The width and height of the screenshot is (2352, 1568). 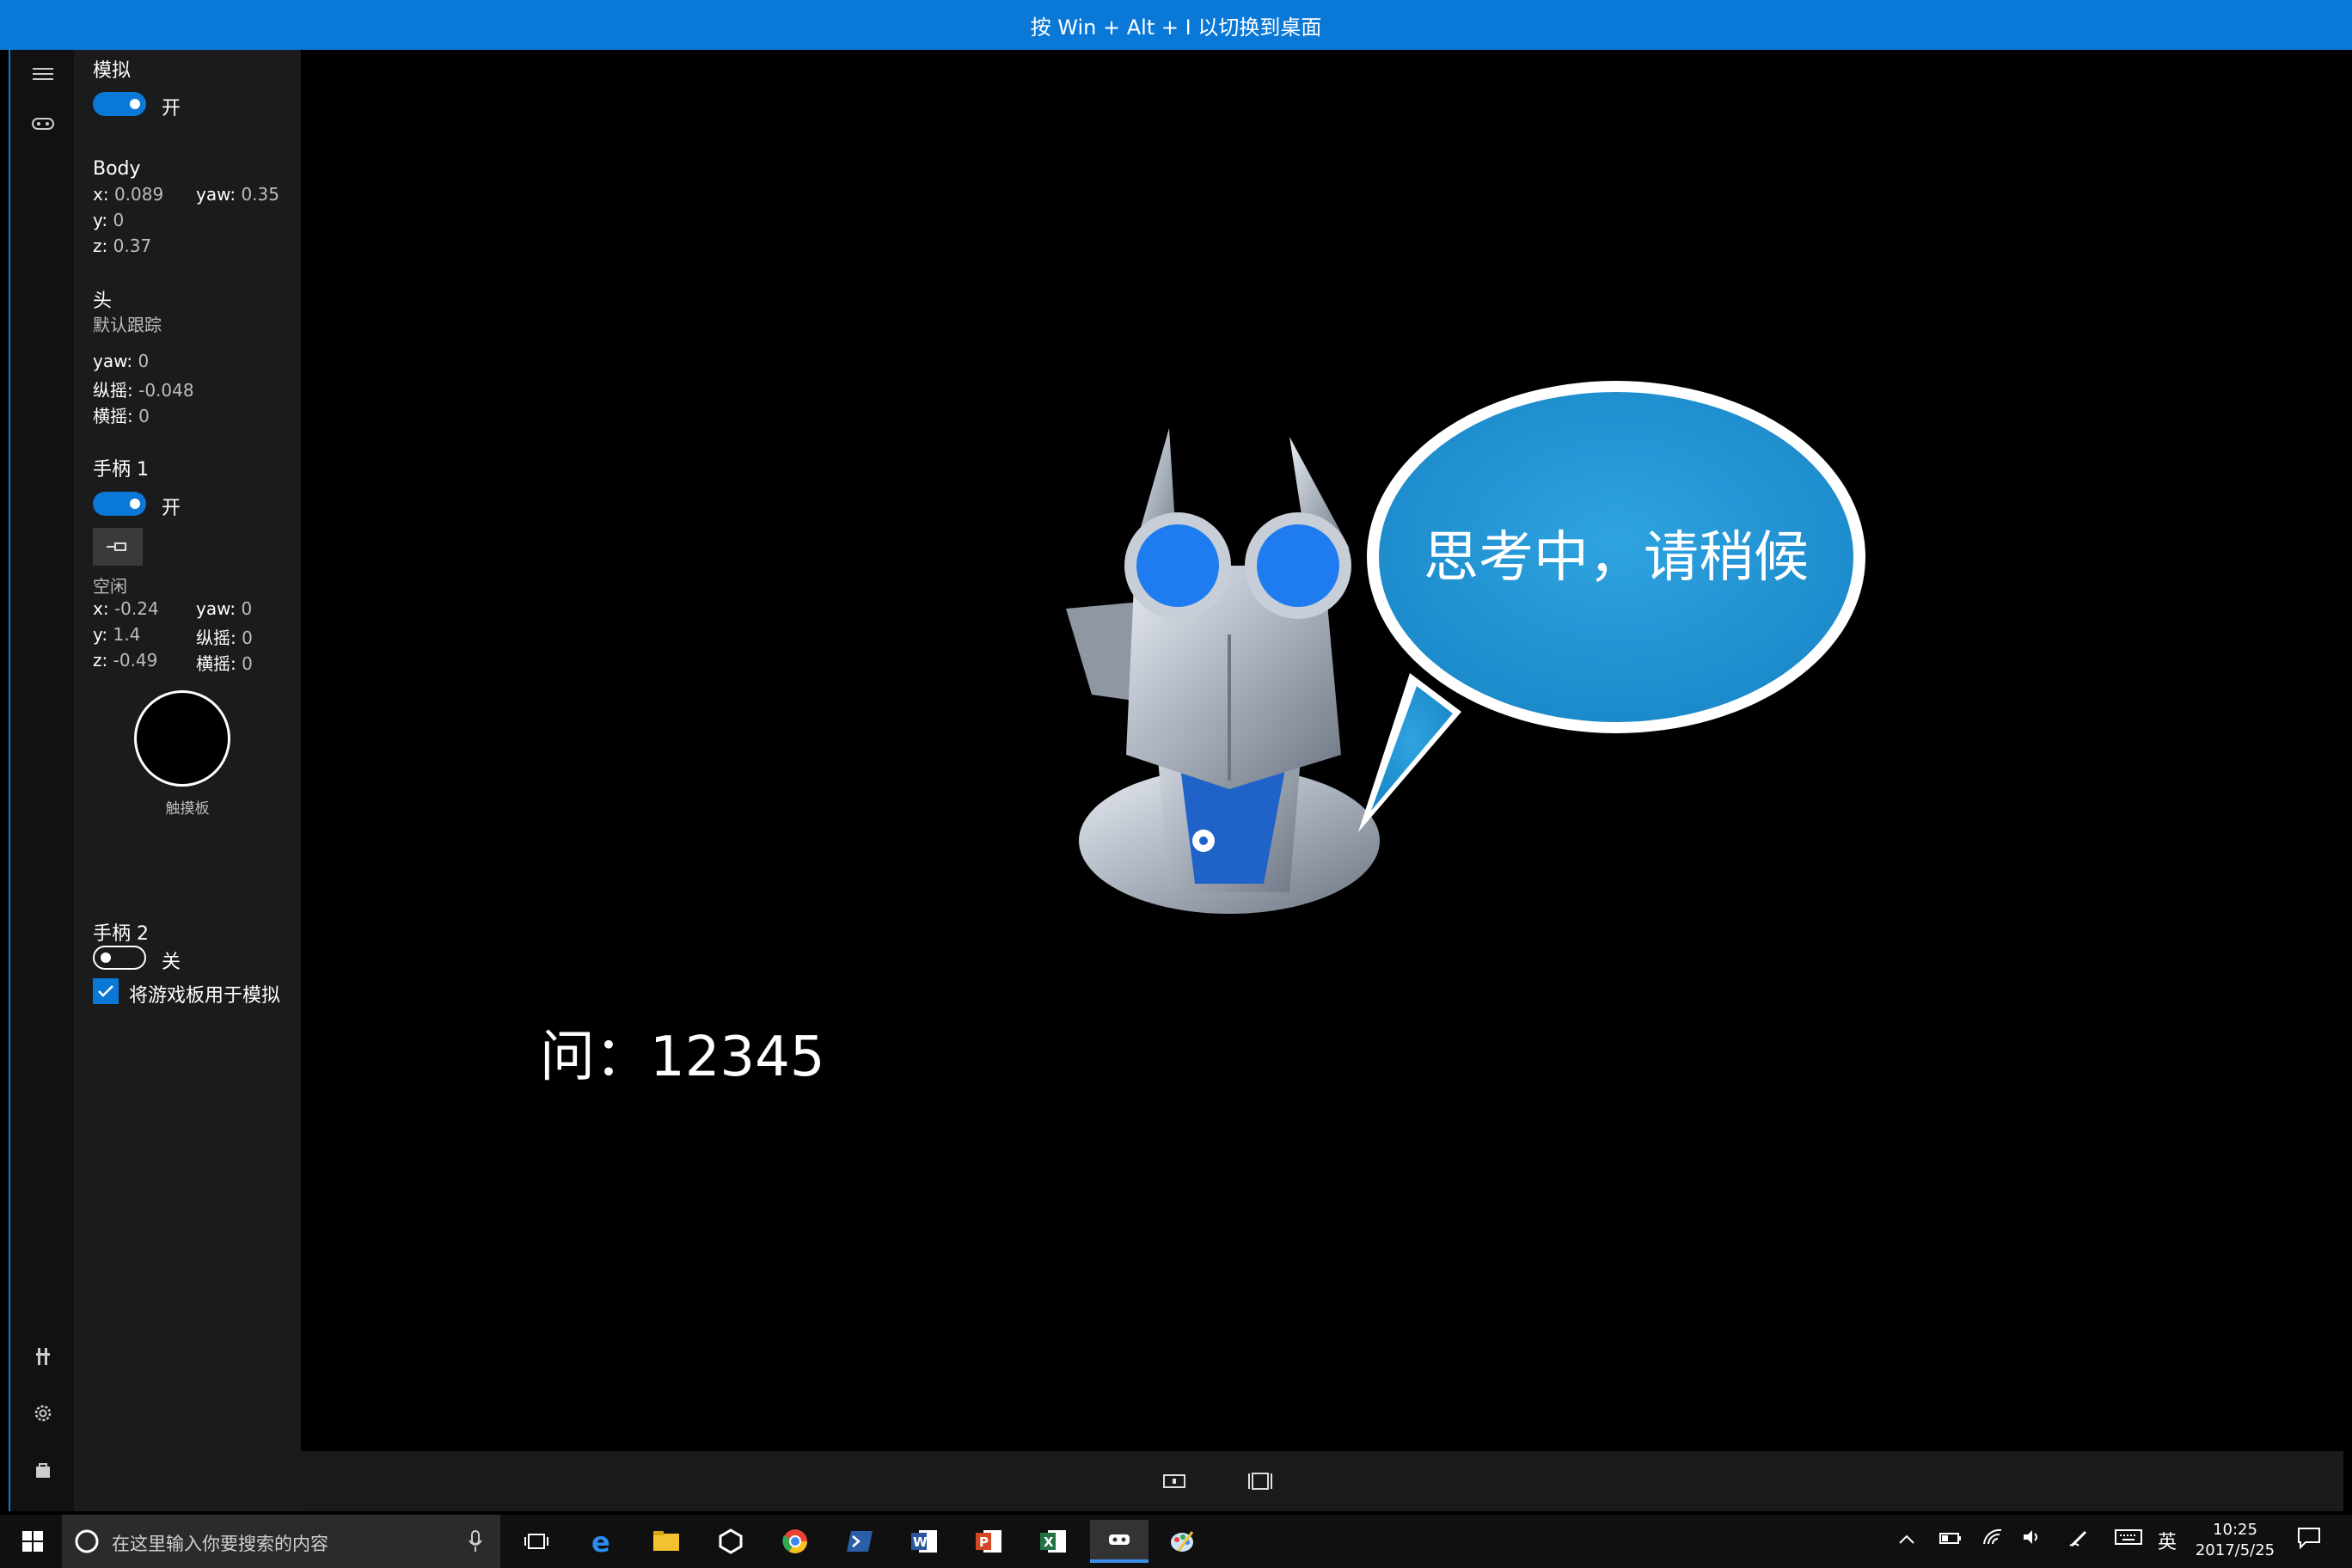 What do you see at coordinates (122, 246) in the screenshot?
I see `body-z: z: 0.37` at bounding box center [122, 246].